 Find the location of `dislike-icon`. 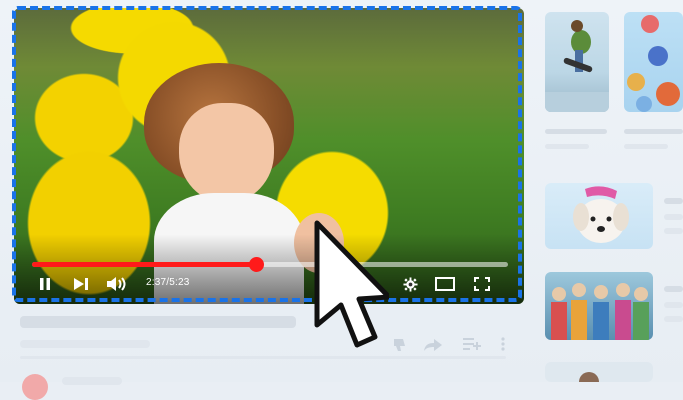

dislike-icon is located at coordinates (400, 345).